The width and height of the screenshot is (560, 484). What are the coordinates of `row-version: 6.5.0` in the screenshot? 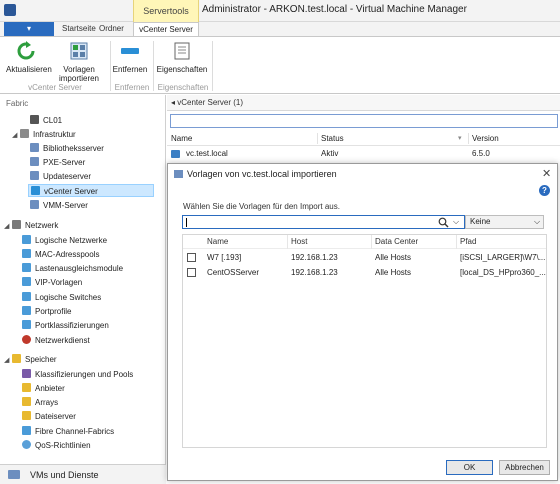 It's located at (481, 153).